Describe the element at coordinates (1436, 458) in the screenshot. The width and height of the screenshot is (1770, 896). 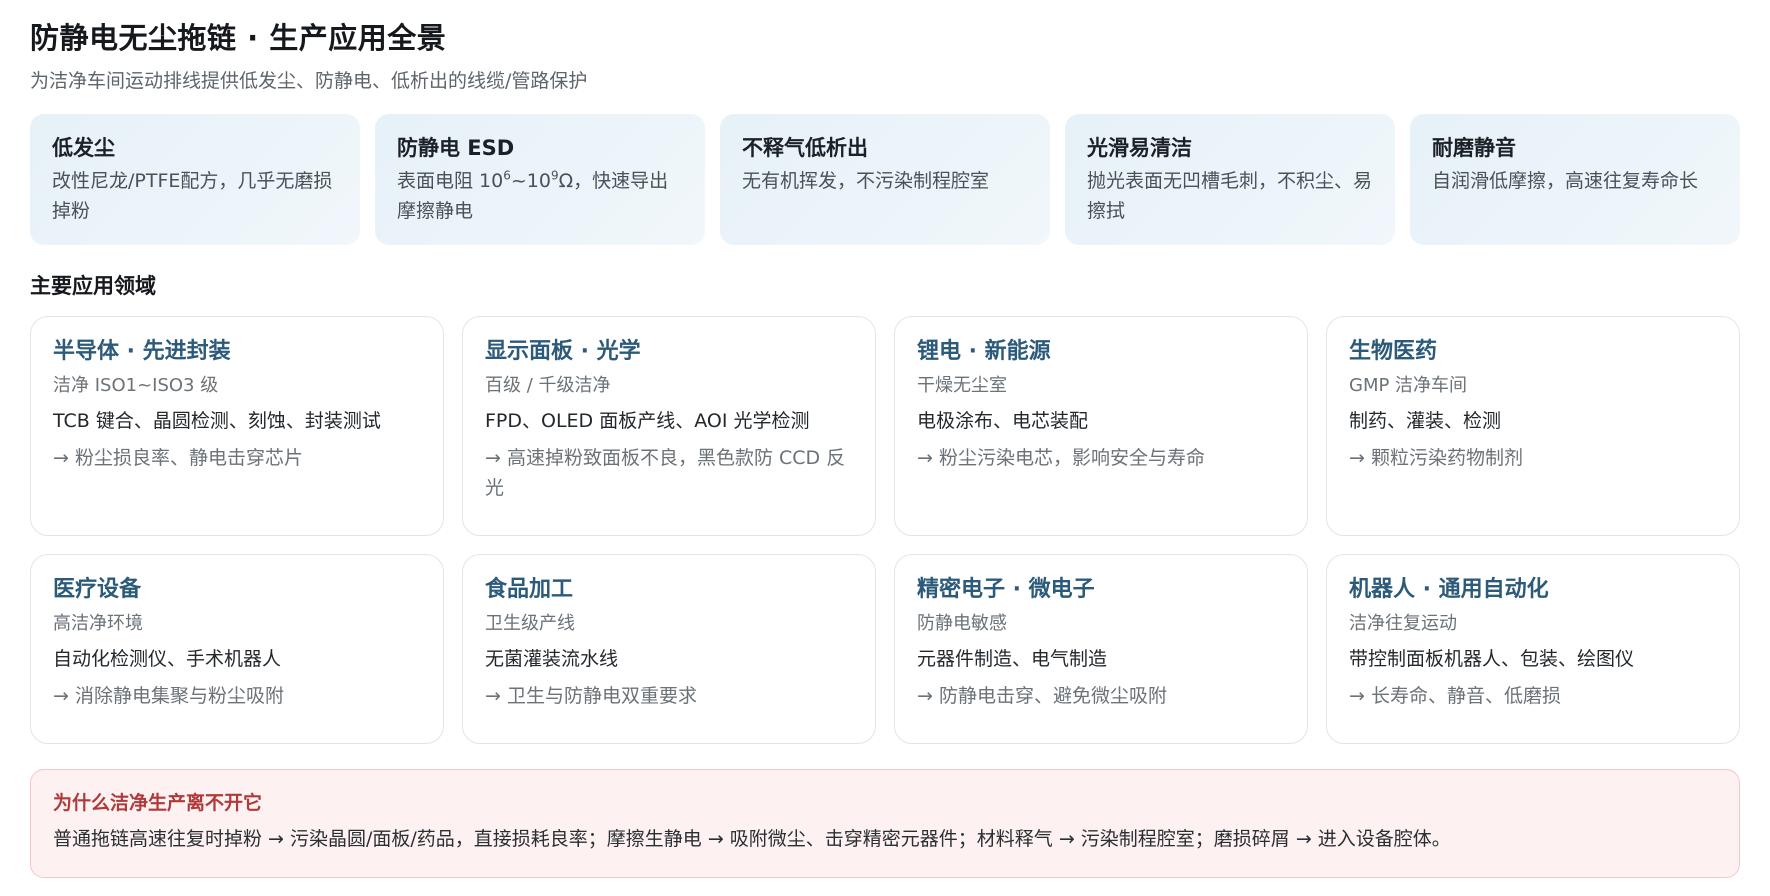
I see `card-note: → 颗粒污染药物制剂` at that location.